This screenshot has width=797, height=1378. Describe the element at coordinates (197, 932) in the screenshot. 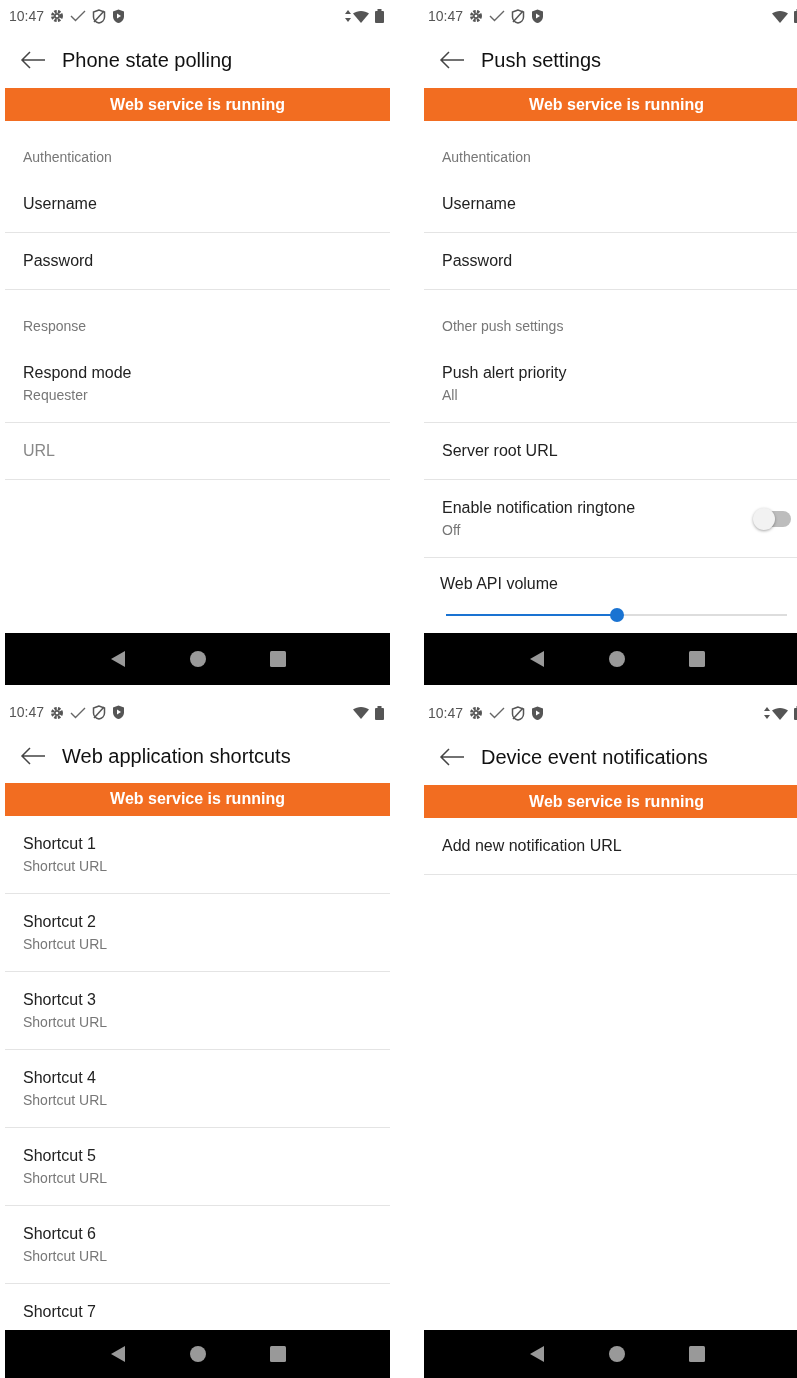

I see `settings-row: Shortcut 2 Shortcut URL` at that location.